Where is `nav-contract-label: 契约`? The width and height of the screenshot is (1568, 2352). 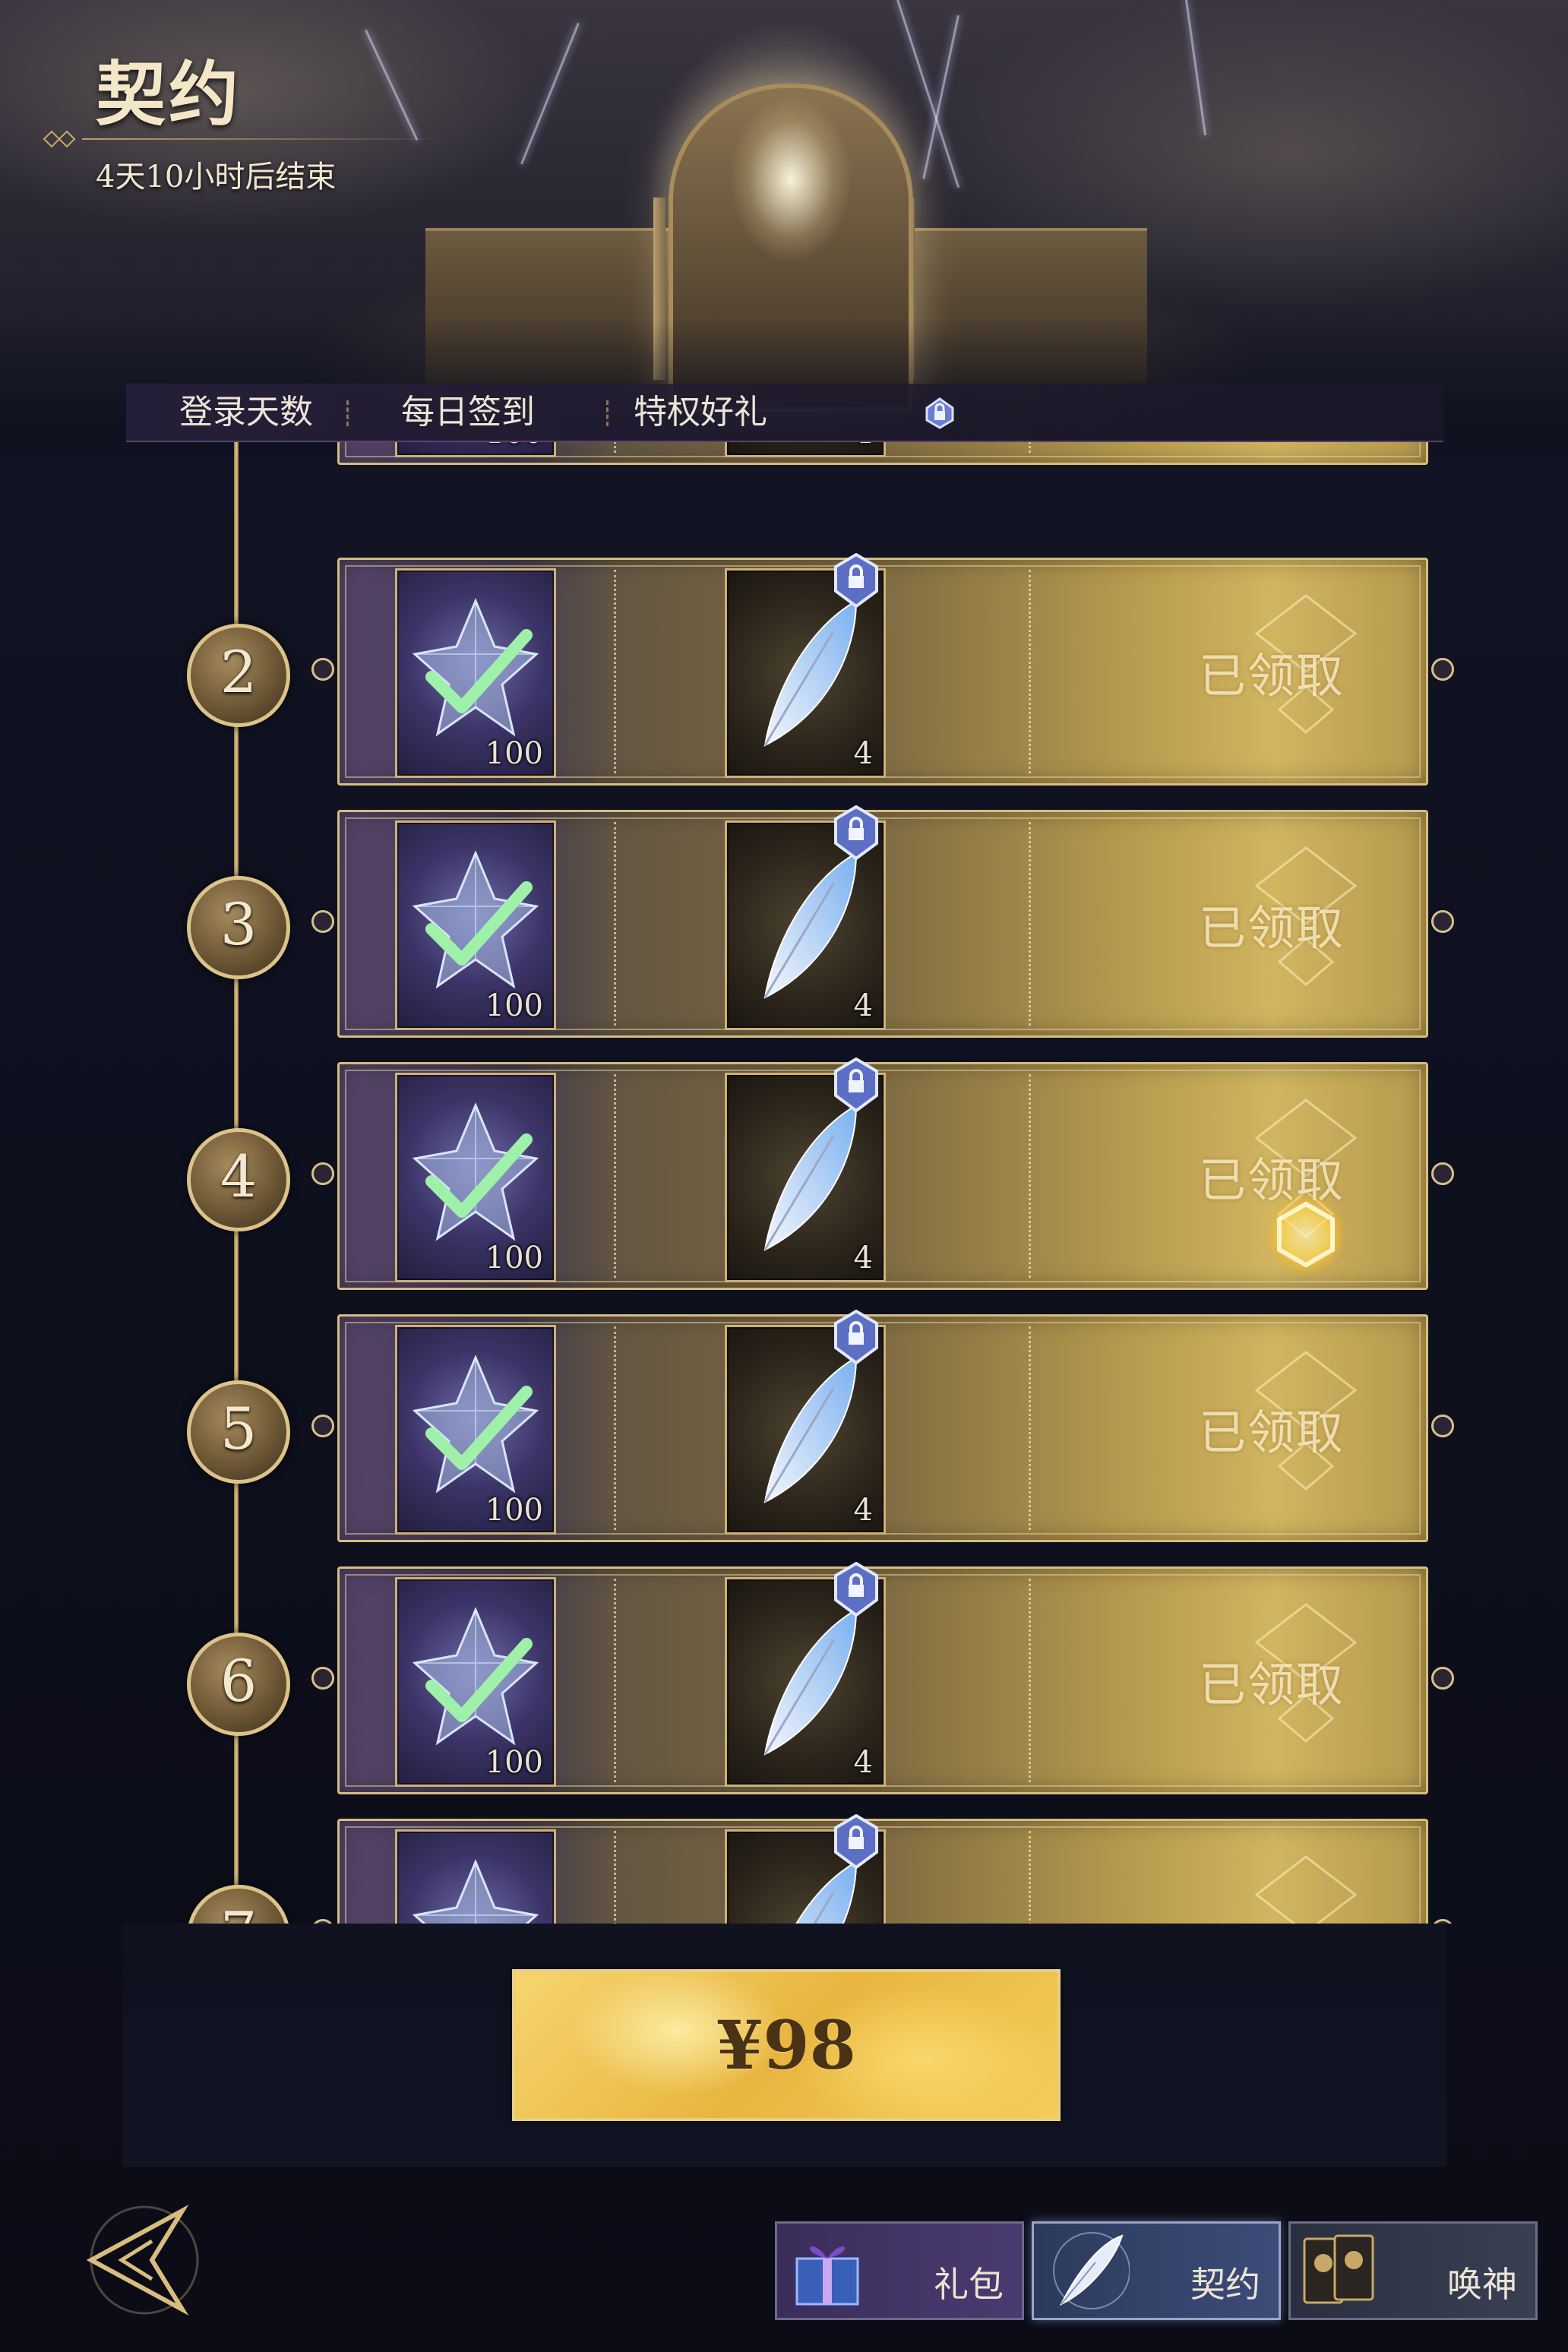
nav-contract-label: 契约 is located at coordinates (1225, 2285).